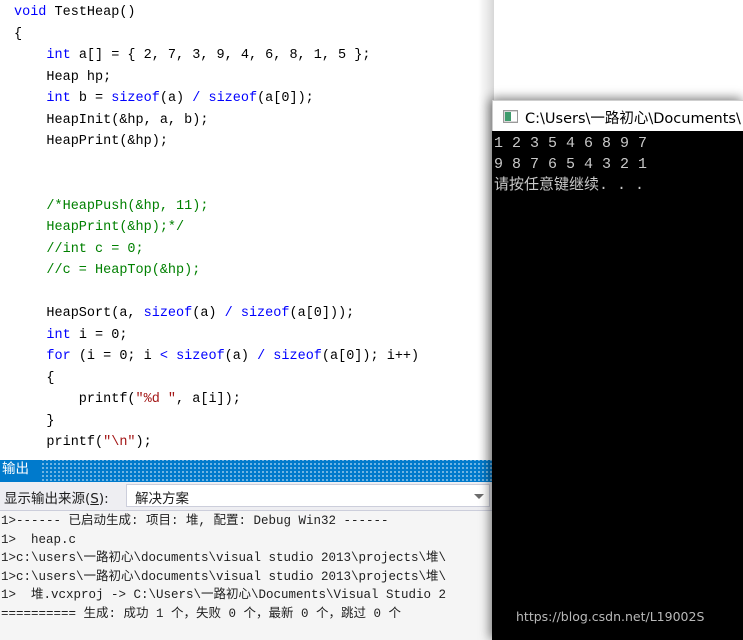 This screenshot has height=640, width=743. Describe the element at coordinates (63, 77) in the screenshot. I see `code-token: Heap hp;` at that location.